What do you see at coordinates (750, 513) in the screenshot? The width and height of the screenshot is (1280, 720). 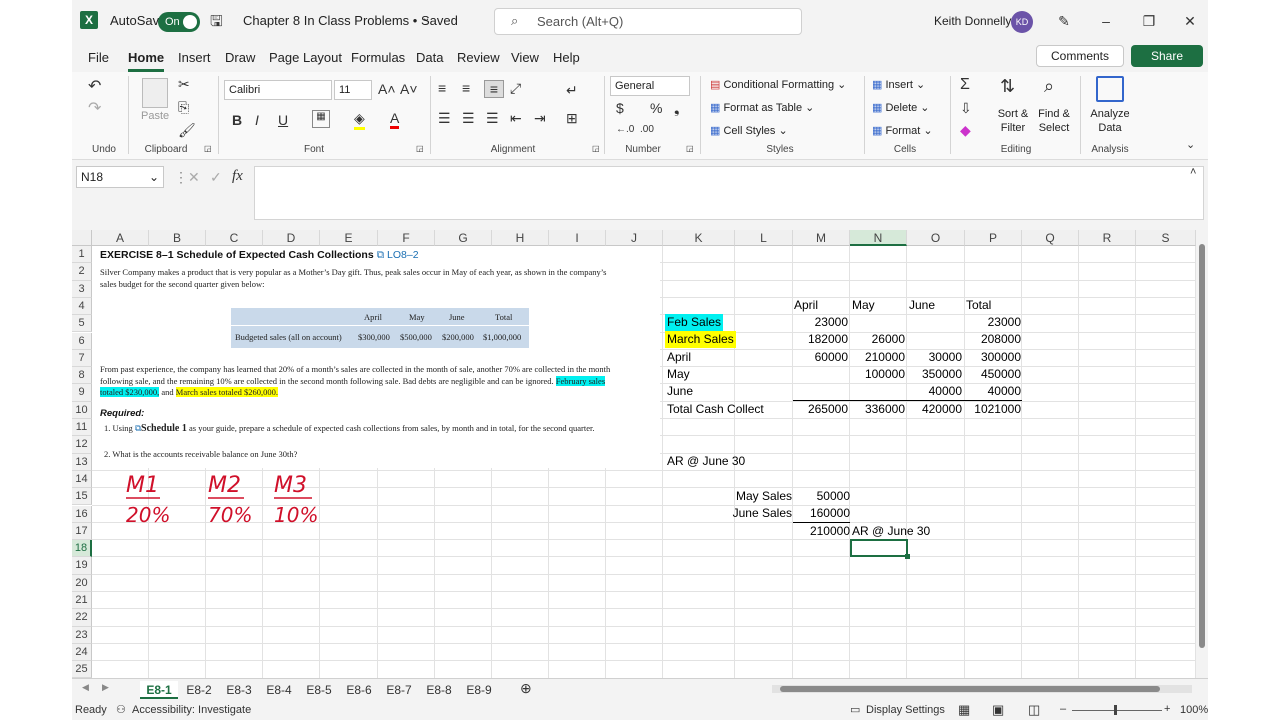 I see `june-sales-label-cell: June Sales` at bounding box center [750, 513].